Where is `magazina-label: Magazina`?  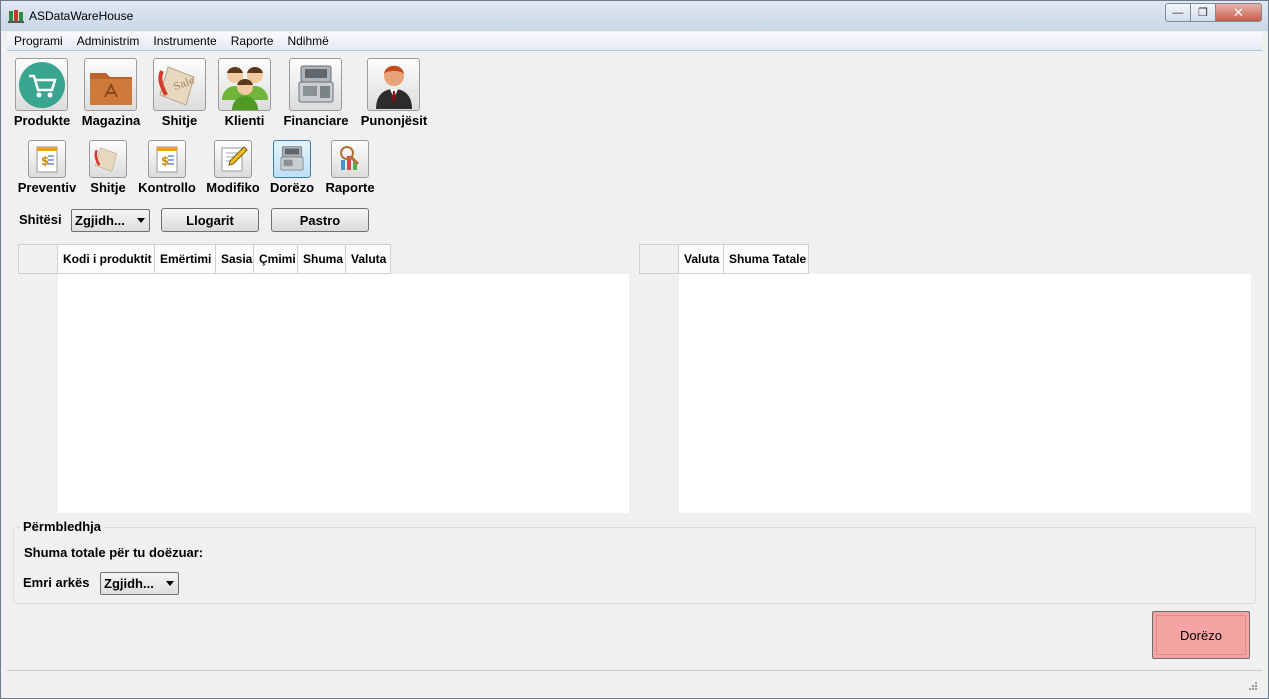 magazina-label: Magazina is located at coordinates (111, 120).